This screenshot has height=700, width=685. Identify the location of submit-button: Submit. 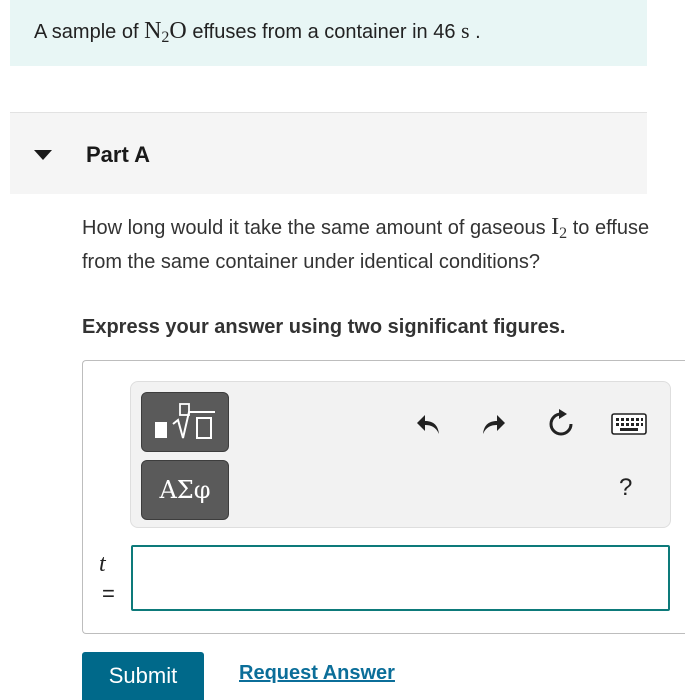
(143, 676).